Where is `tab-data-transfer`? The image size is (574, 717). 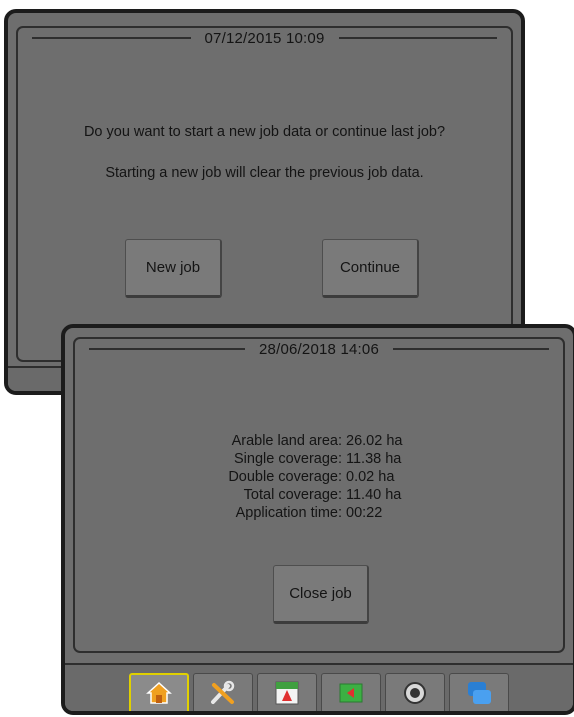 tab-data-transfer is located at coordinates (479, 692).